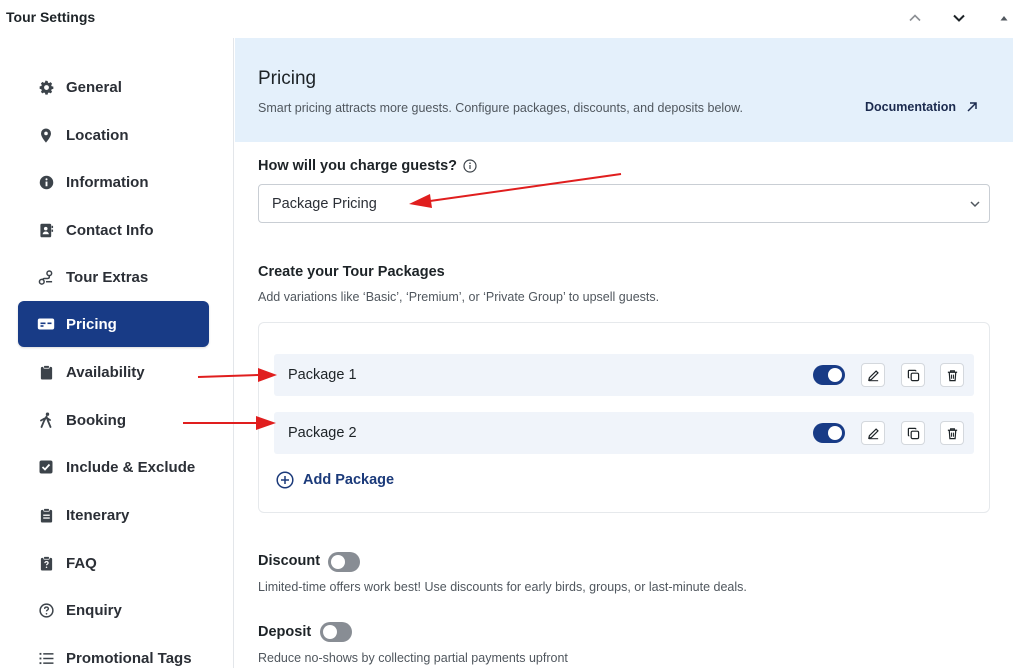 The height and width of the screenshot is (668, 1024). Describe the element at coordinates (96, 420) in the screenshot. I see `sidebar-item-label: Booking` at that location.